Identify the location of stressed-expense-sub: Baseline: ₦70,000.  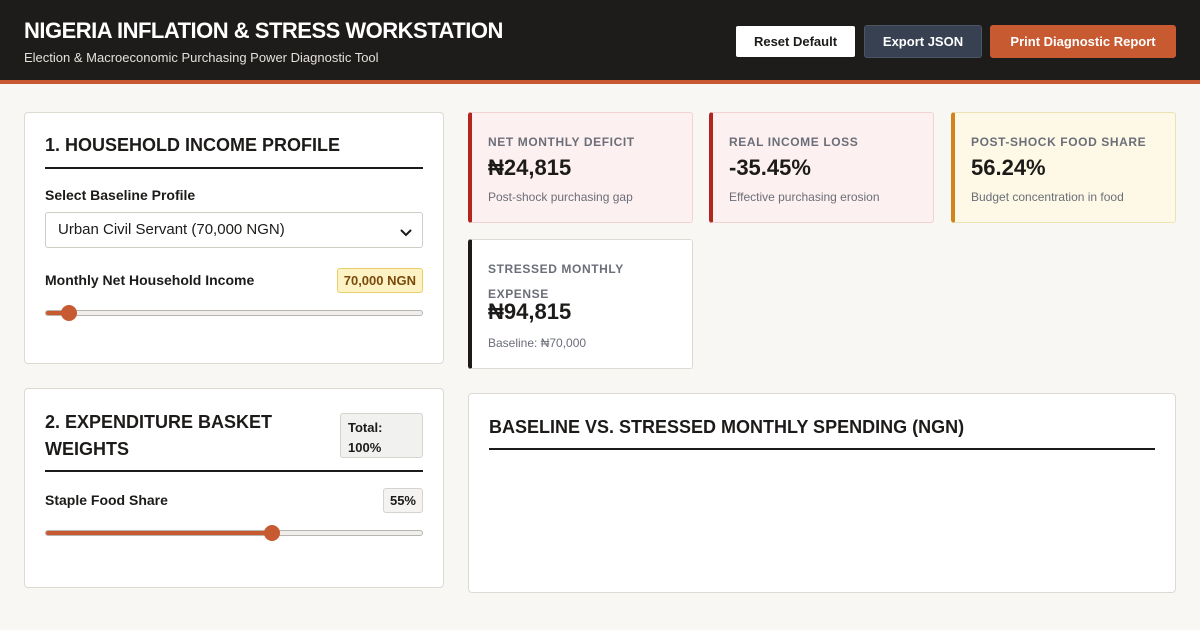
(537, 343).